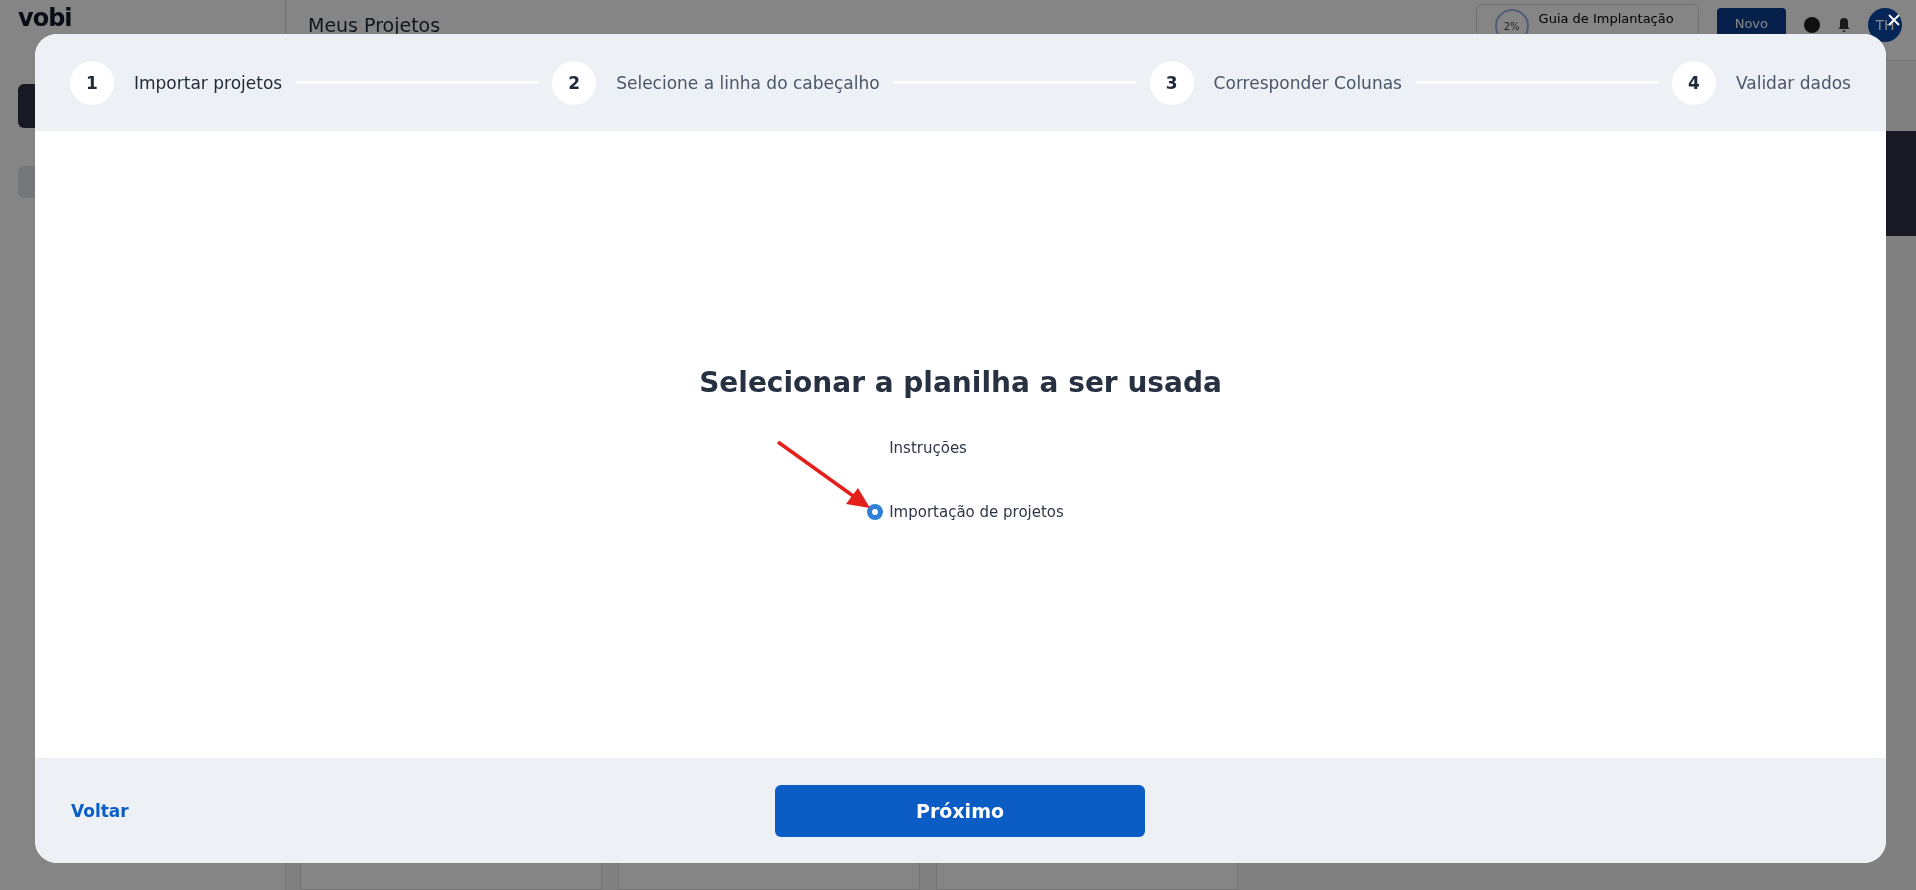  What do you see at coordinates (960, 382) in the screenshot?
I see `dialog-title: Selecionar a planilha a ser usada` at bounding box center [960, 382].